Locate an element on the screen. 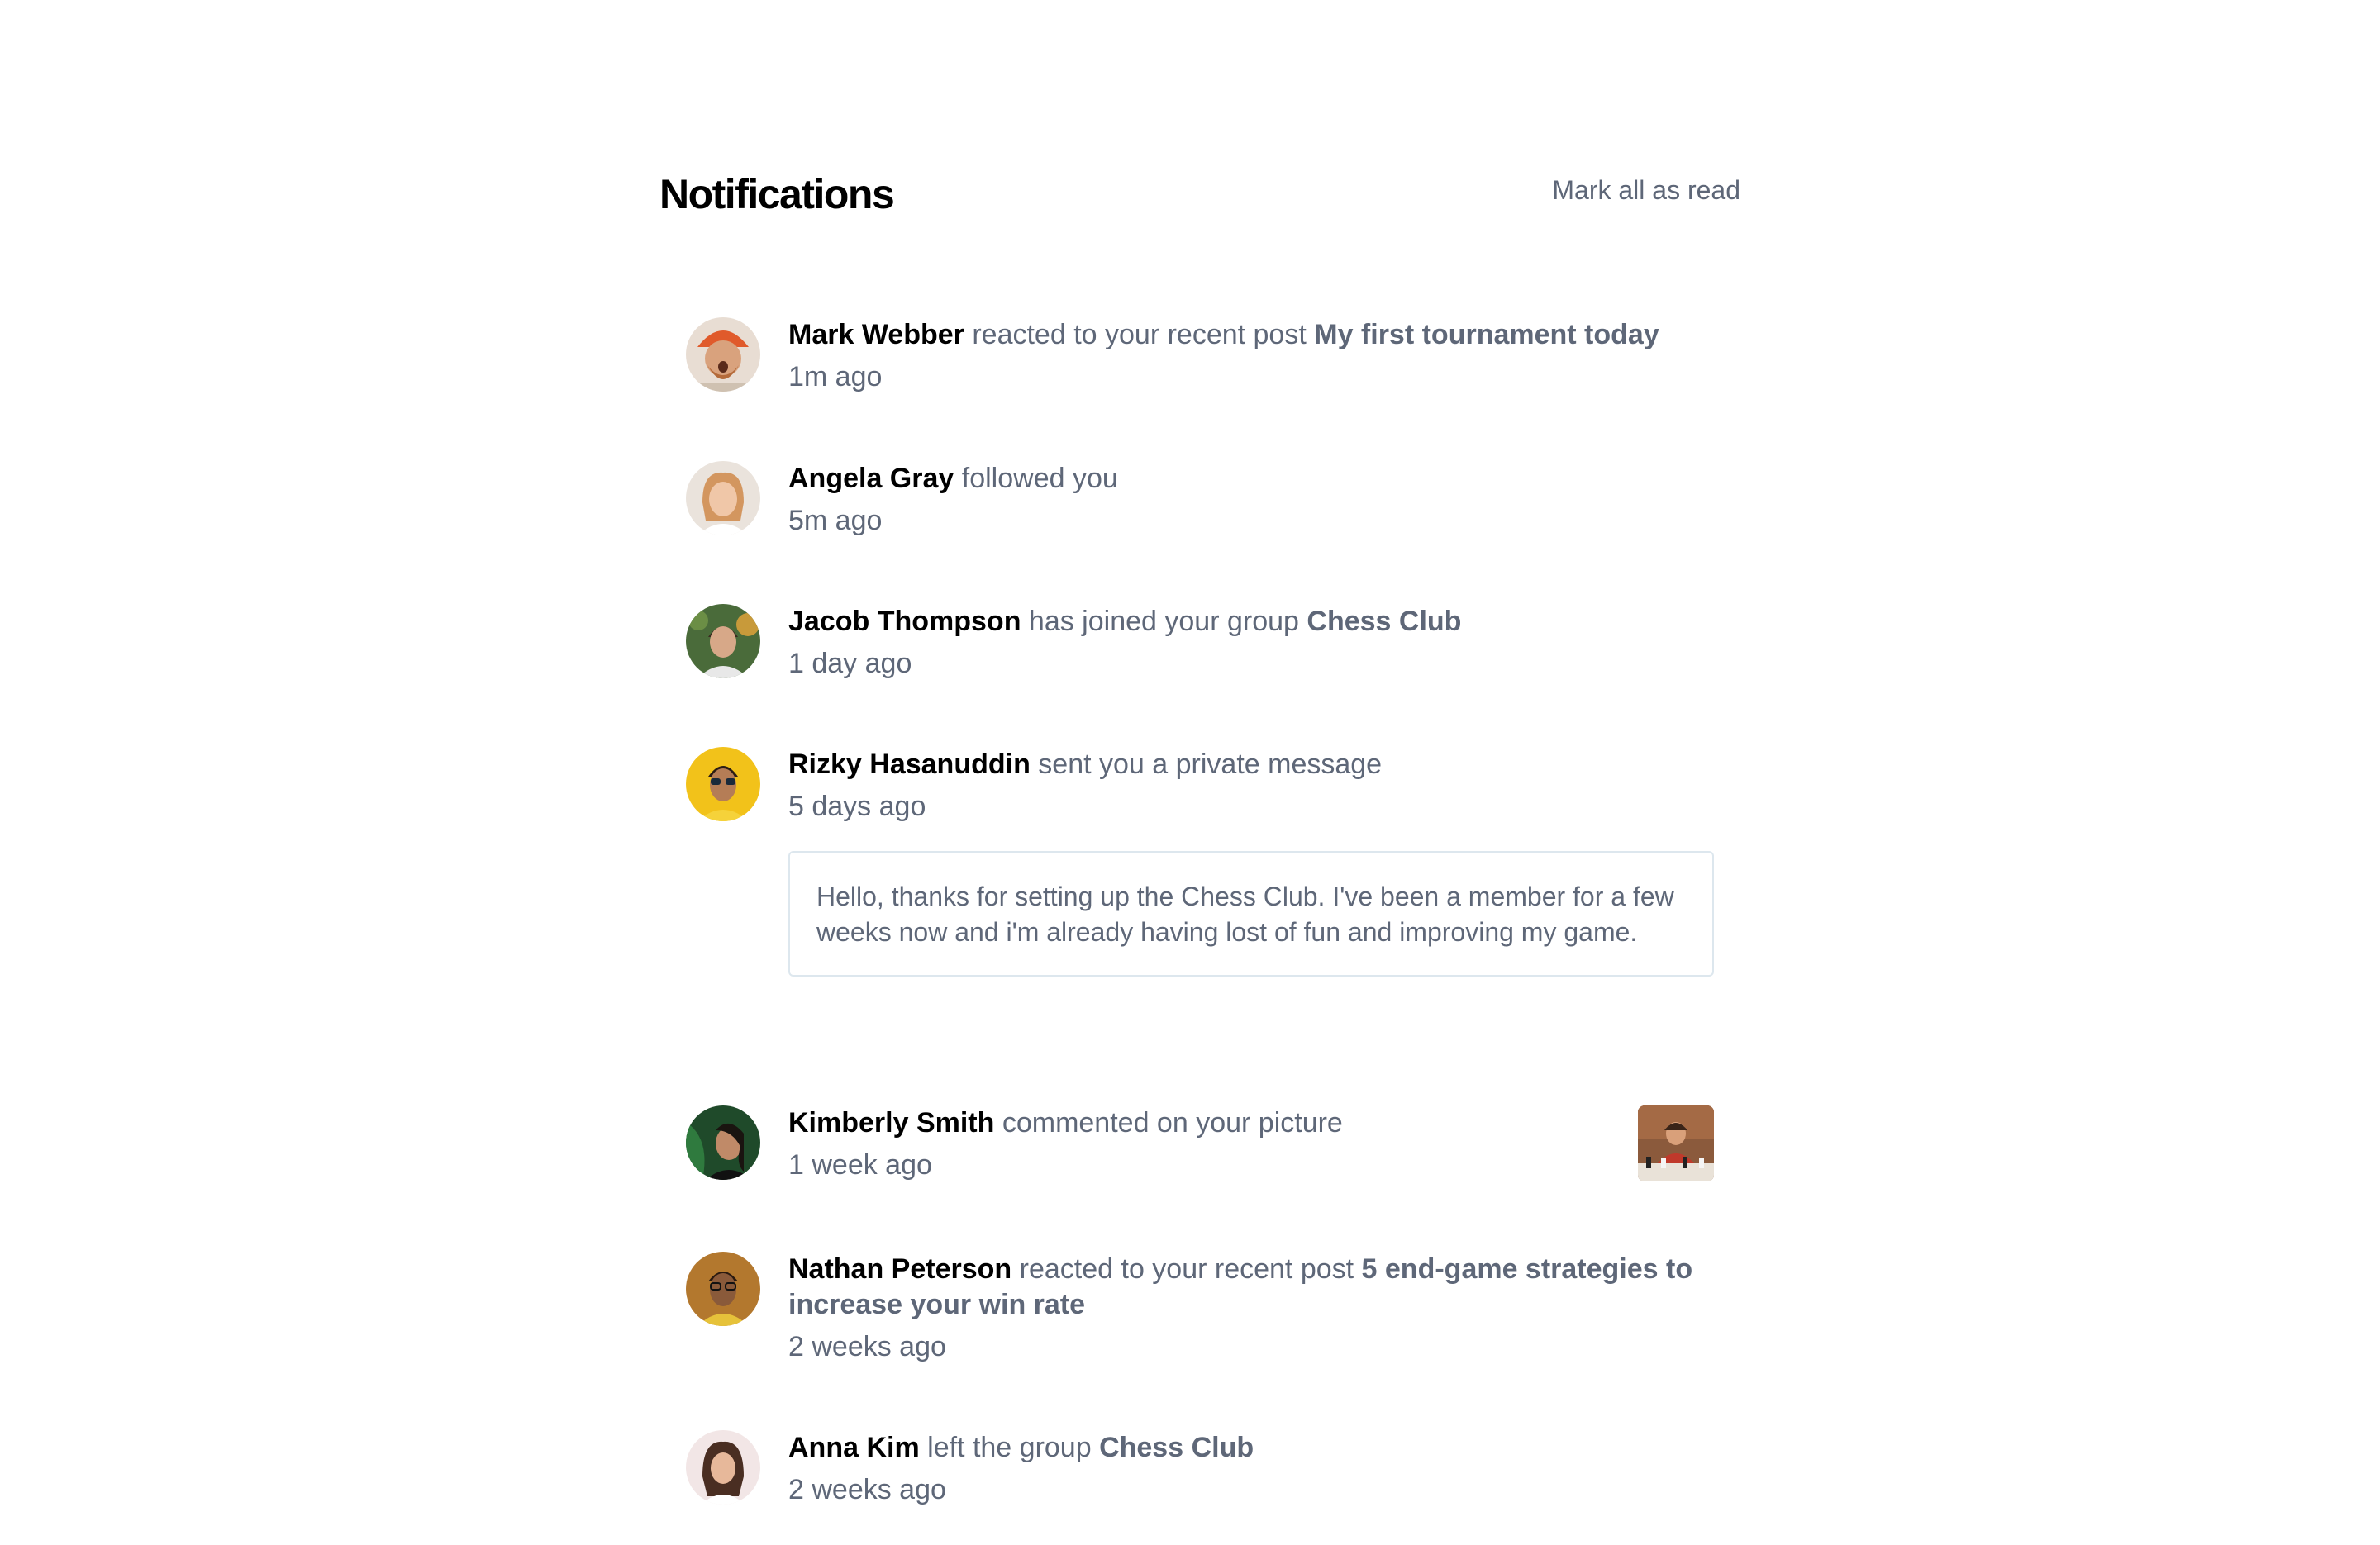  mark-all-read-button: Mark all as read is located at coordinates (1646, 190).